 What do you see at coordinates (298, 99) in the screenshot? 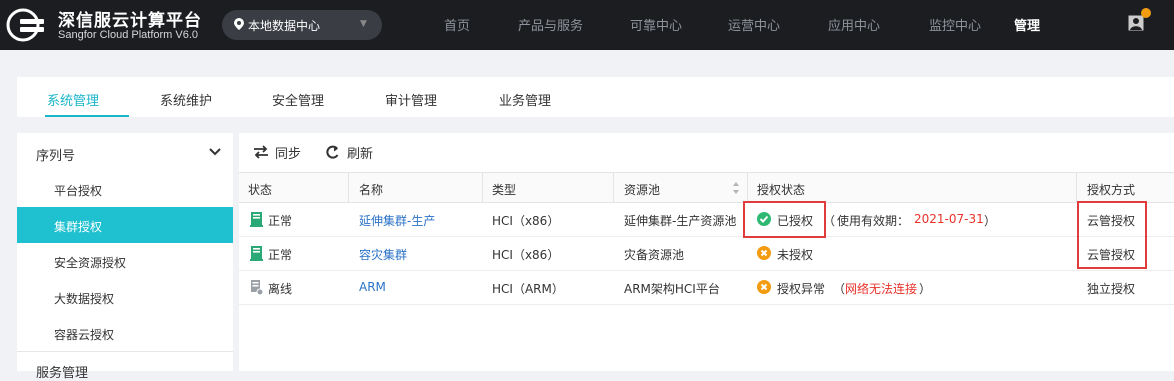
I see `tab-security-management: 安全管理` at bounding box center [298, 99].